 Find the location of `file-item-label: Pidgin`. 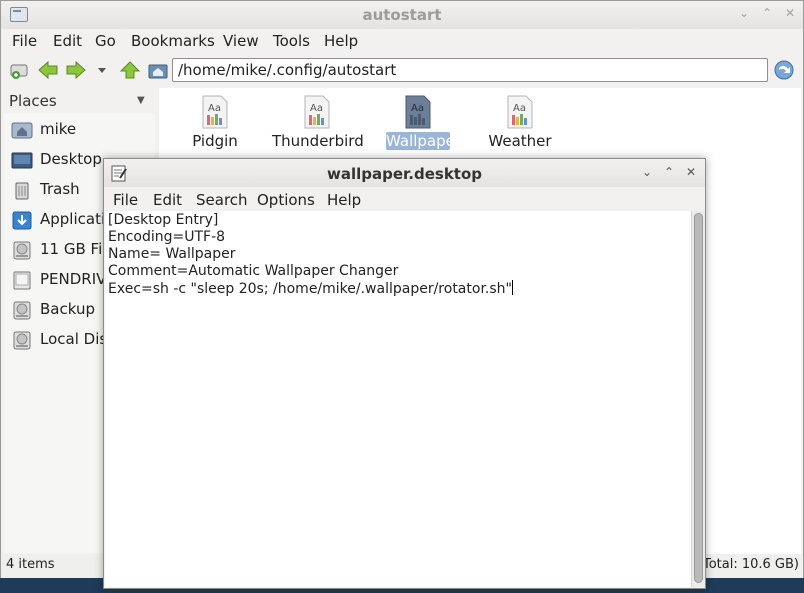

file-item-label: Pidgin is located at coordinates (215, 141).